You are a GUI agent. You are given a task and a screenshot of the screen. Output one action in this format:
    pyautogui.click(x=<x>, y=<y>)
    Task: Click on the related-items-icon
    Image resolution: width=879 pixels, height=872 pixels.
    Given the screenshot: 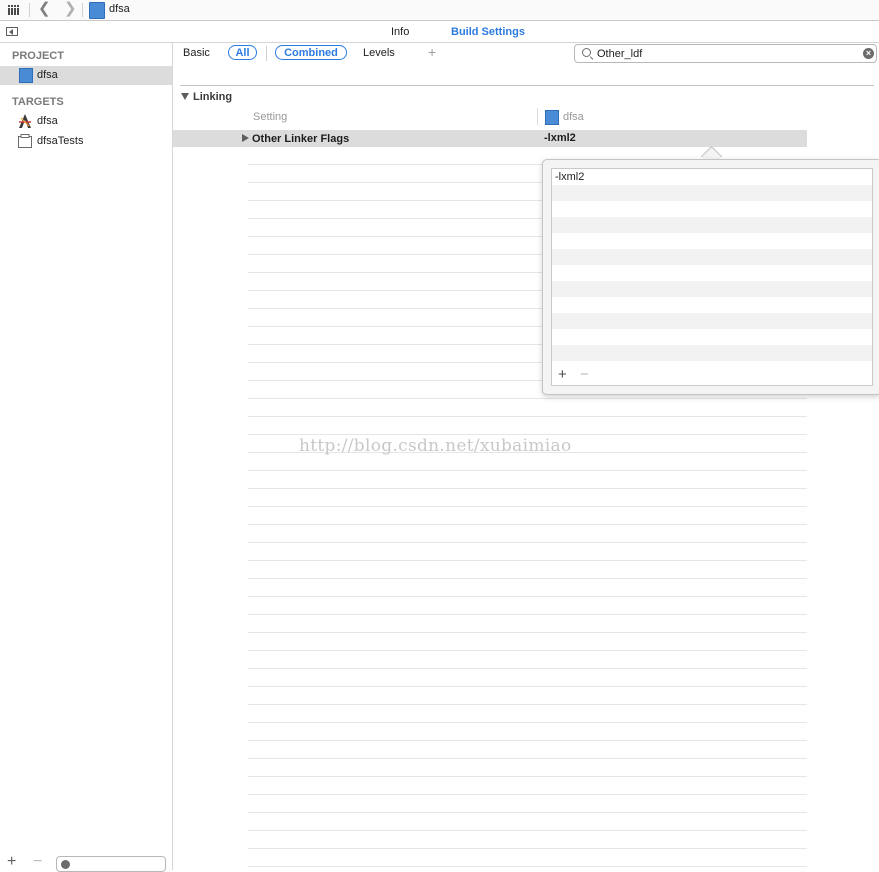 What is the action you would take?
    pyautogui.click(x=14, y=10)
    